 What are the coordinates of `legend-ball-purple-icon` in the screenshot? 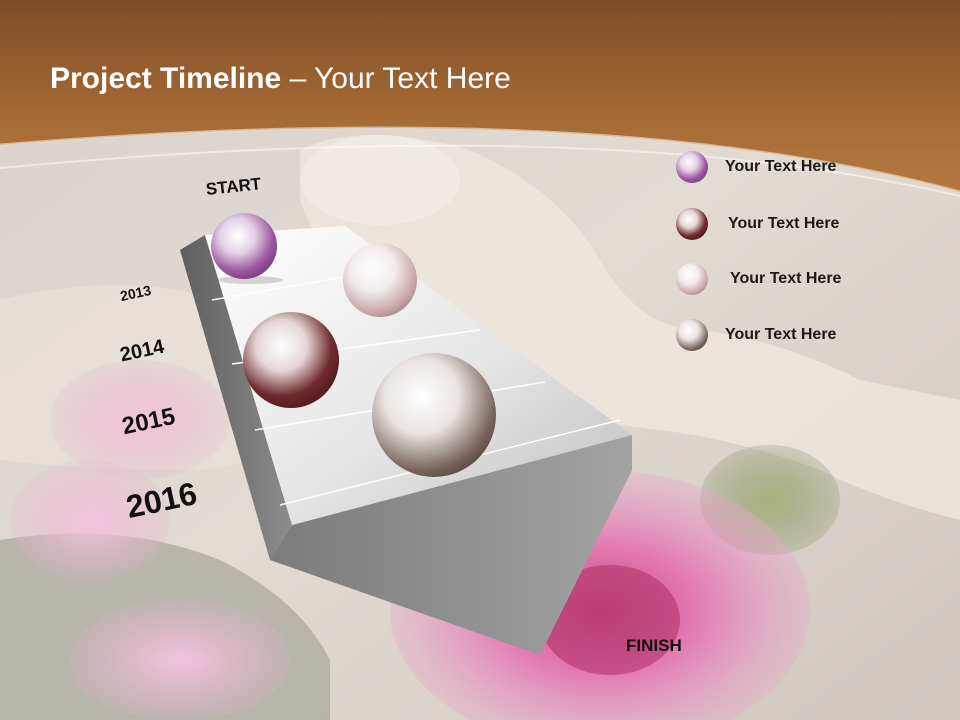 It's located at (692, 167).